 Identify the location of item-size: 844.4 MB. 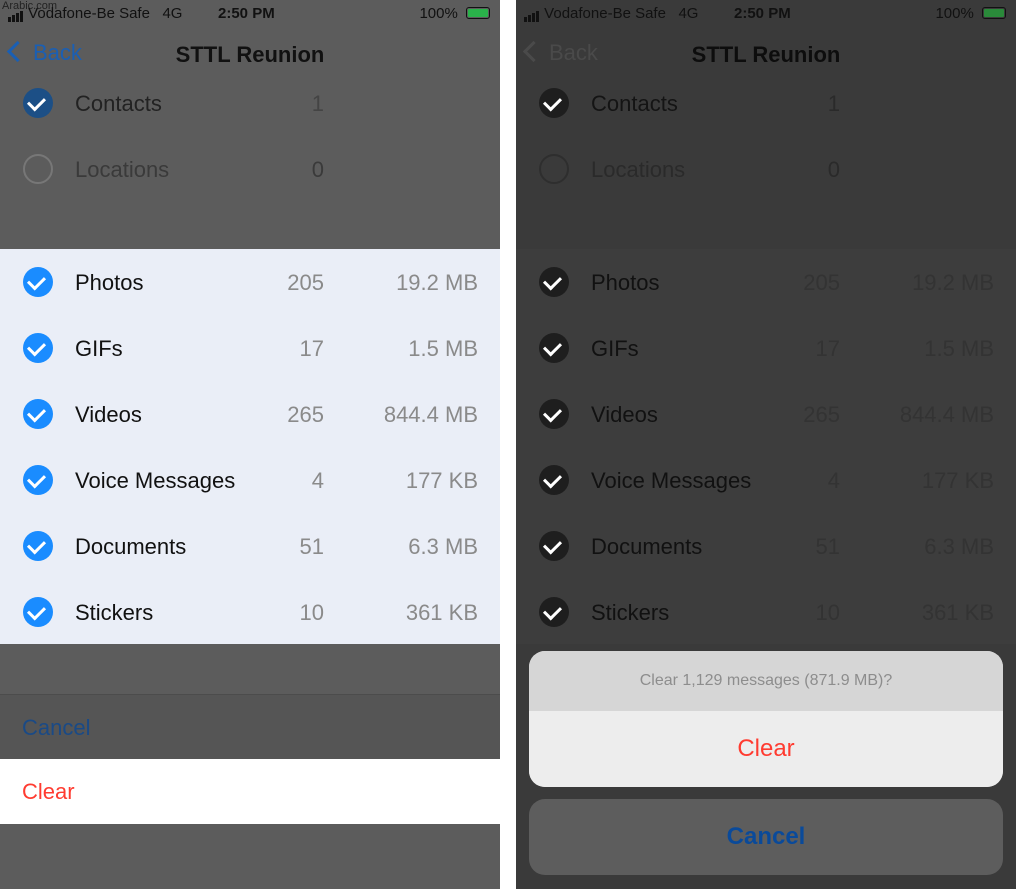
(946, 414).